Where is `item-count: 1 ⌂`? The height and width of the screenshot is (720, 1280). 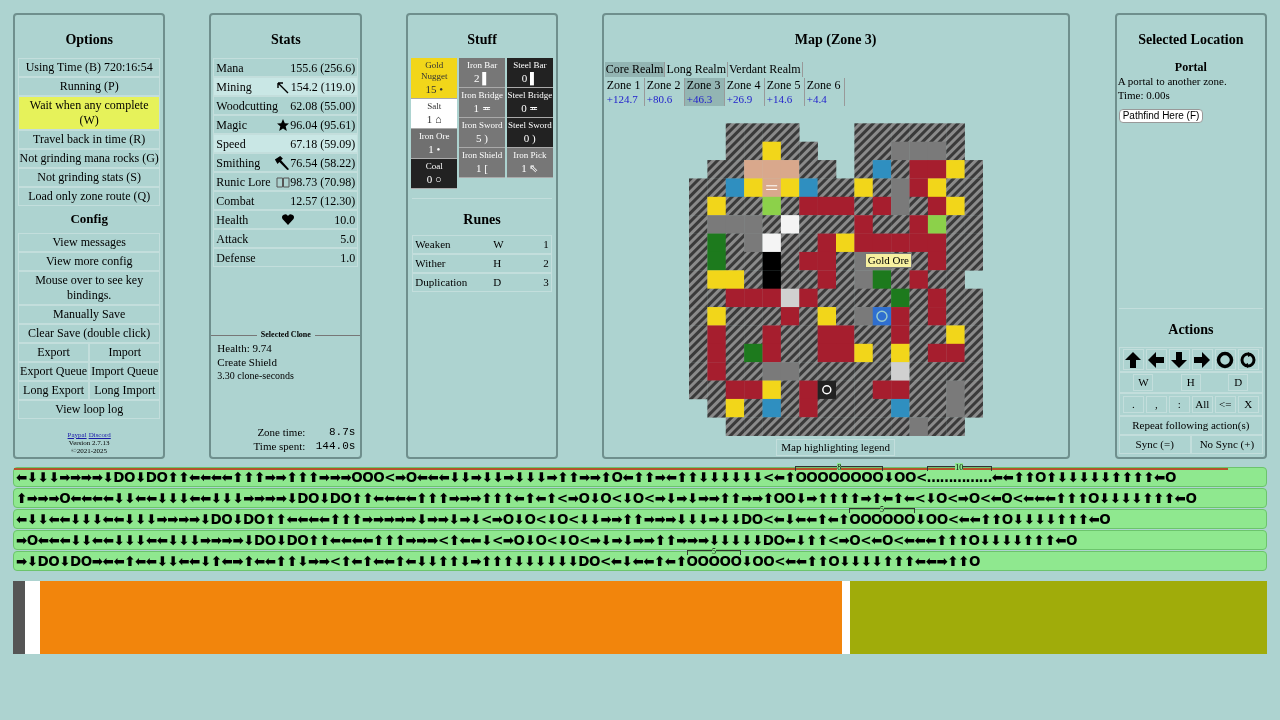
item-count: 1 ⌂ is located at coordinates (434, 119).